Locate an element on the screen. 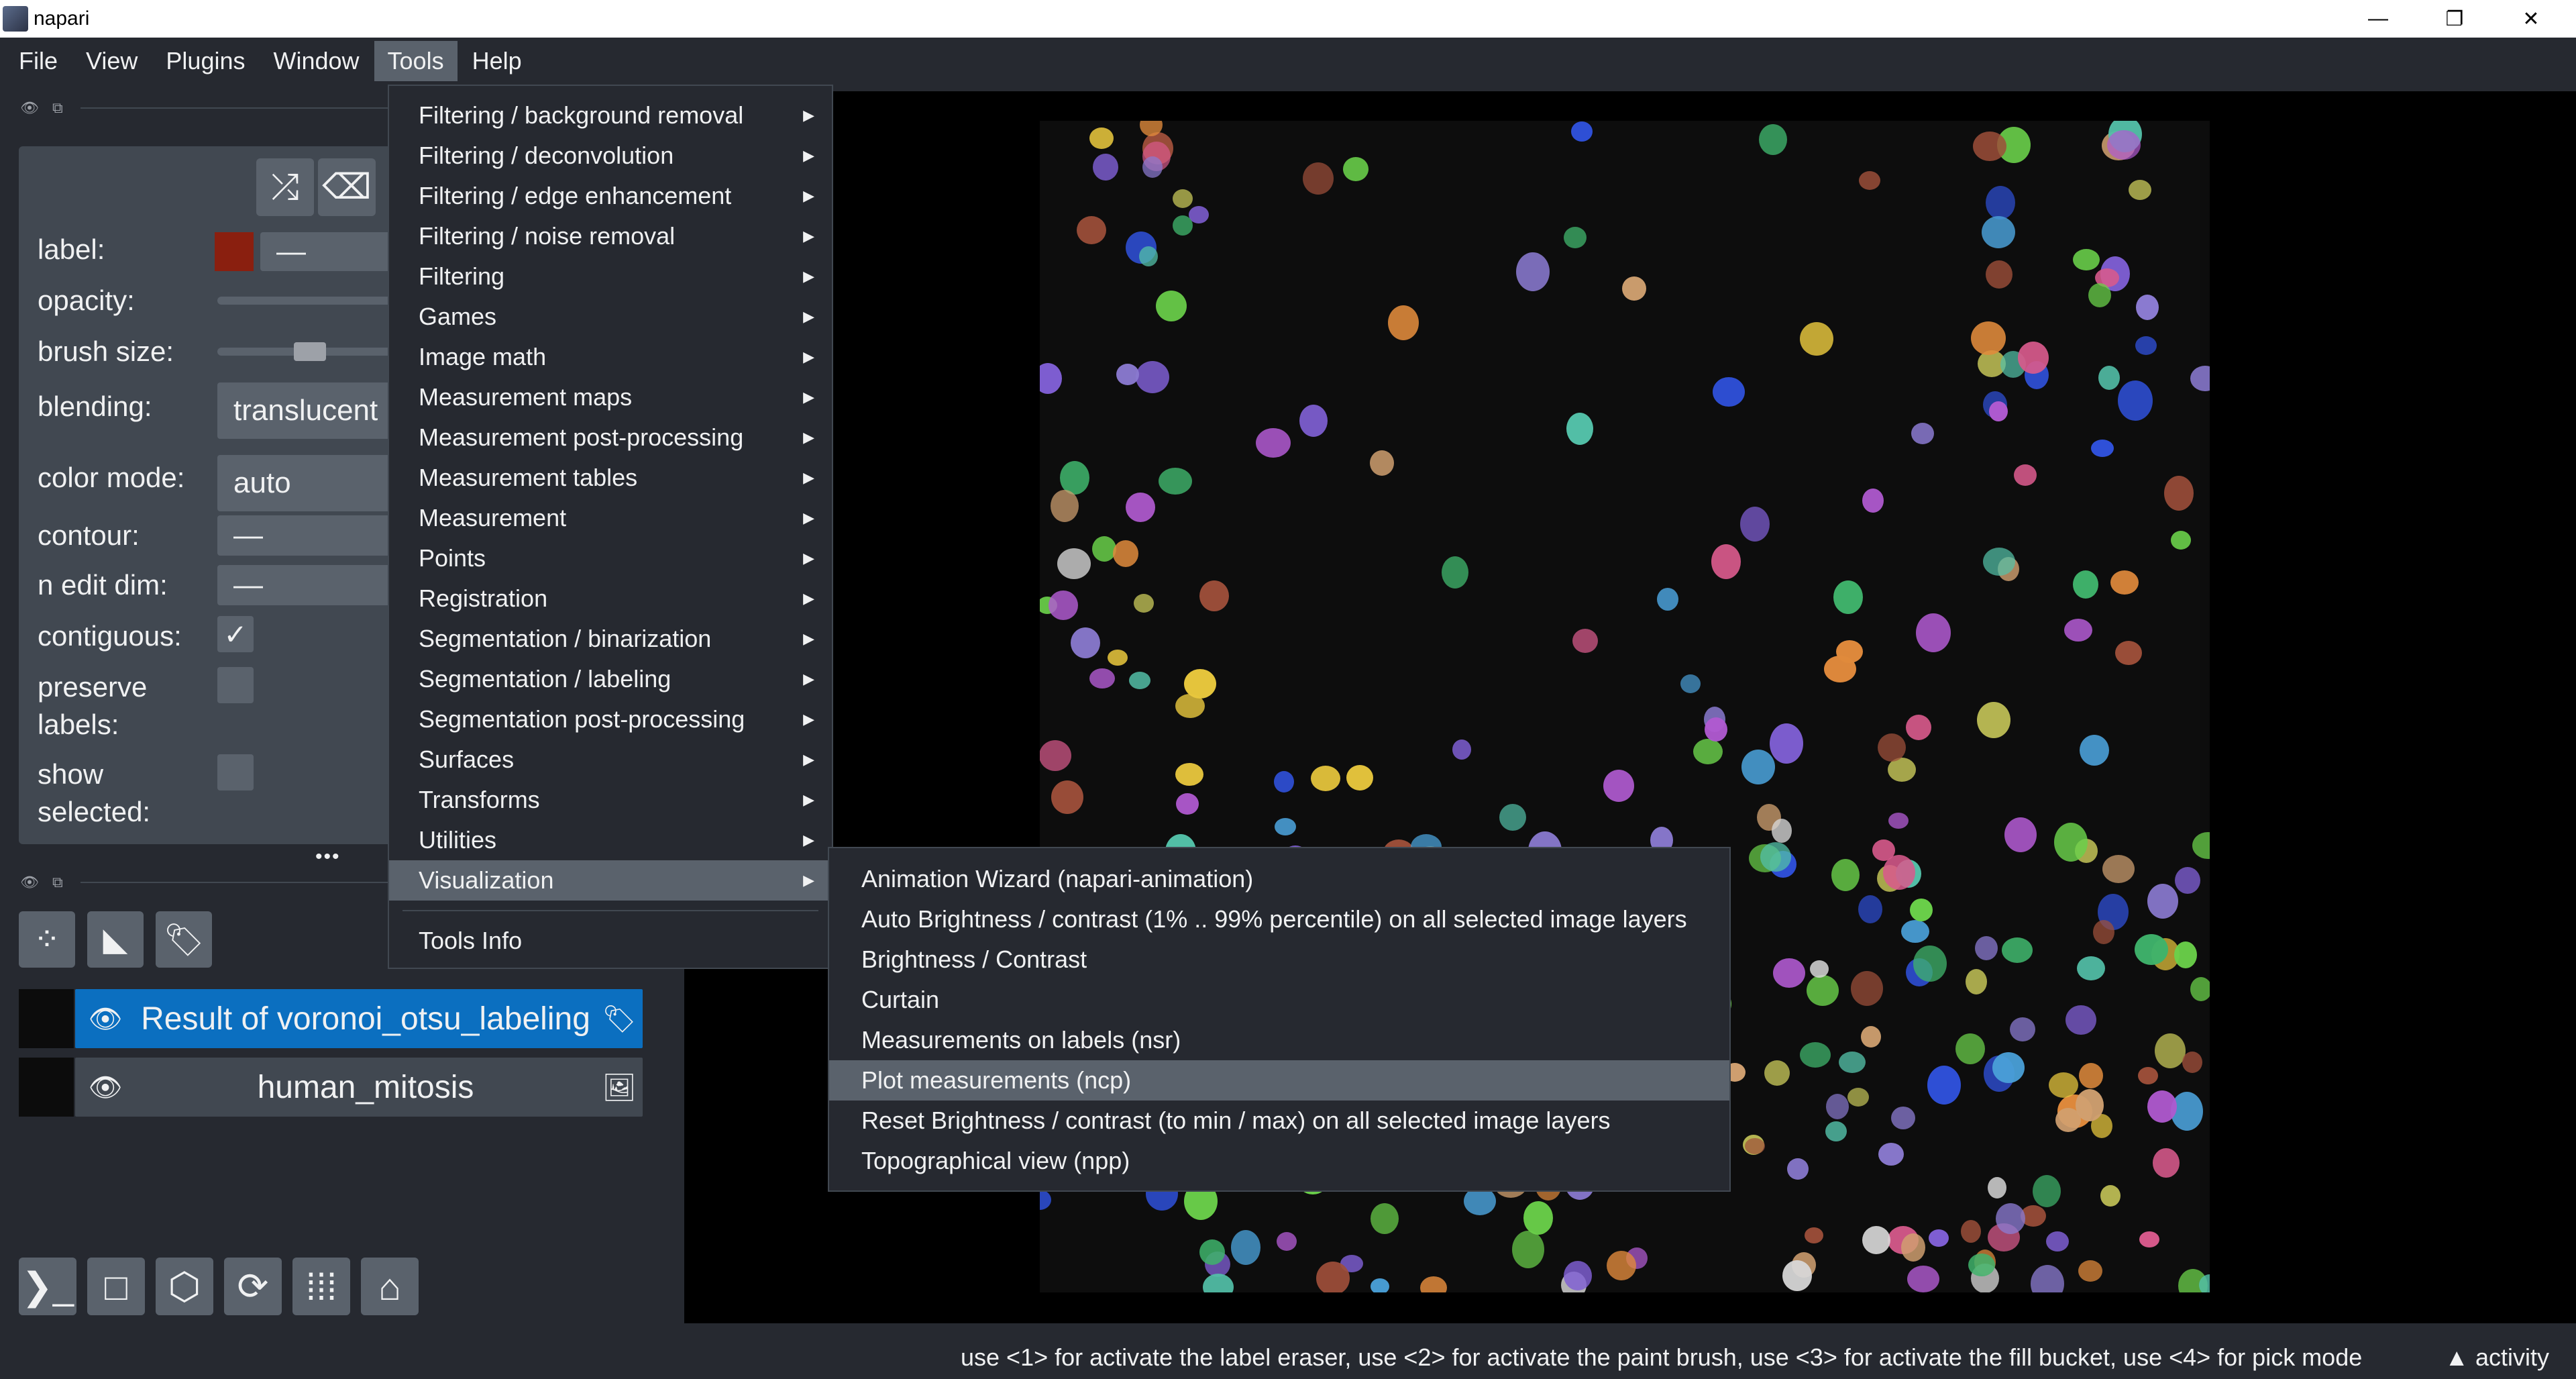  submenu-item: Brightness / Contrast is located at coordinates (1279, 959).